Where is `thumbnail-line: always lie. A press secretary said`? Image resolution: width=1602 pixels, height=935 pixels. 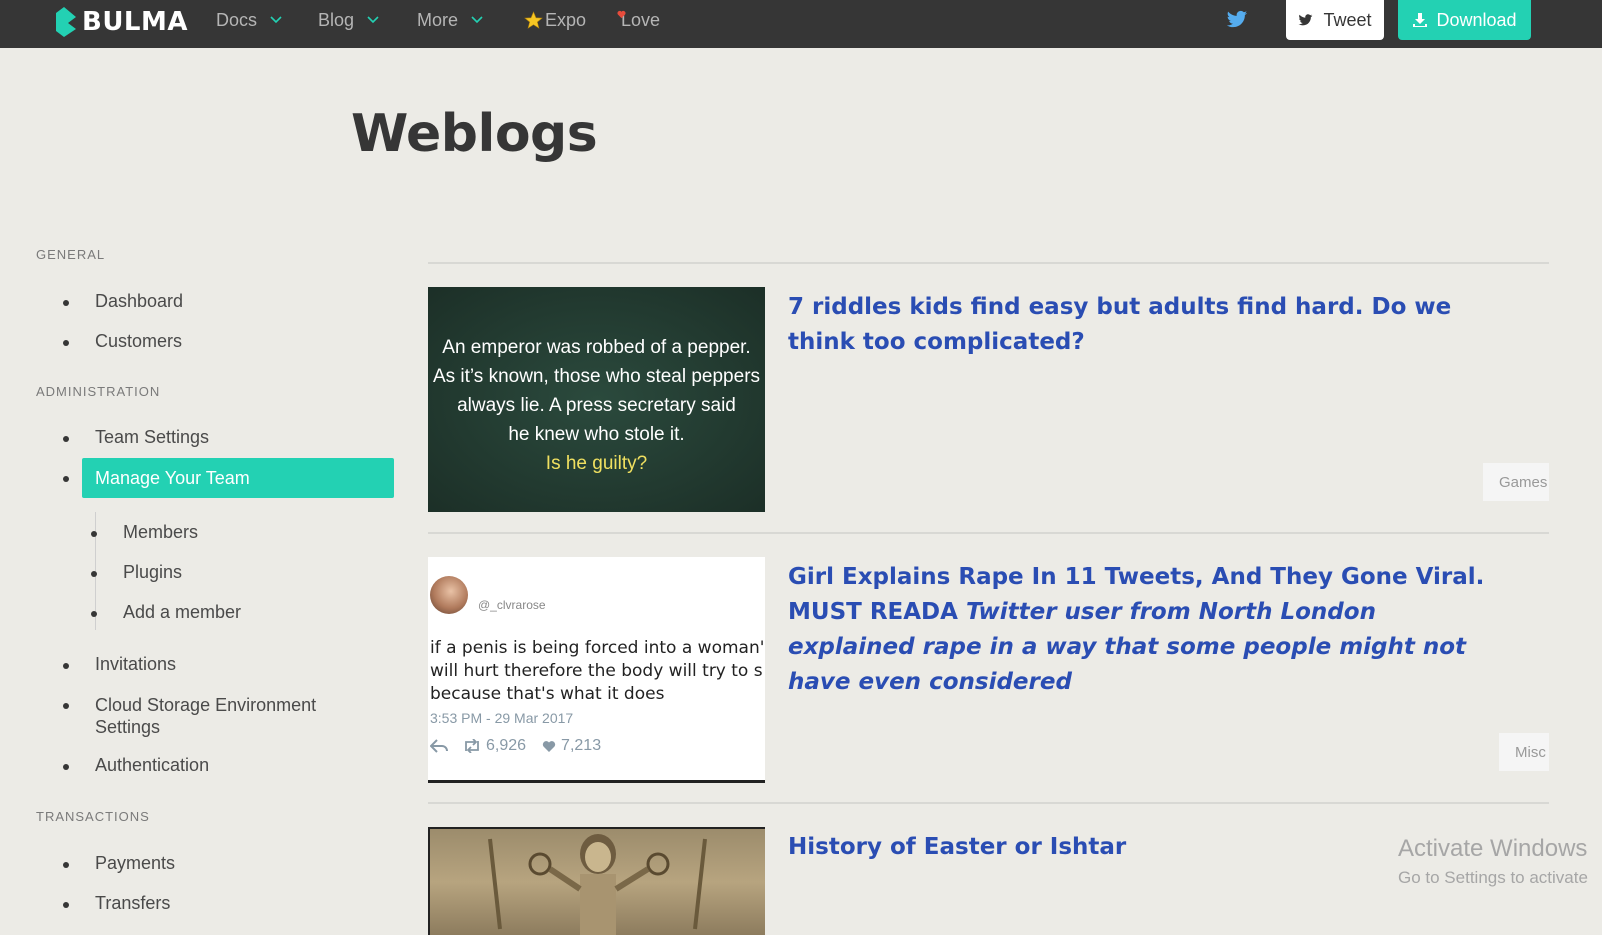
thumbnail-line: always lie. A press secretary said is located at coordinates (596, 405).